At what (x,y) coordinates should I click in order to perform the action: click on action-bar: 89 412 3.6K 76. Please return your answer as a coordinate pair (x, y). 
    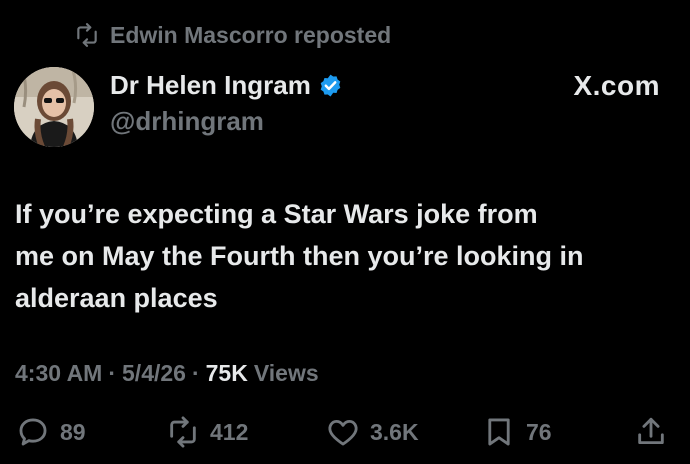
    Looking at the image, I should click on (345, 433).